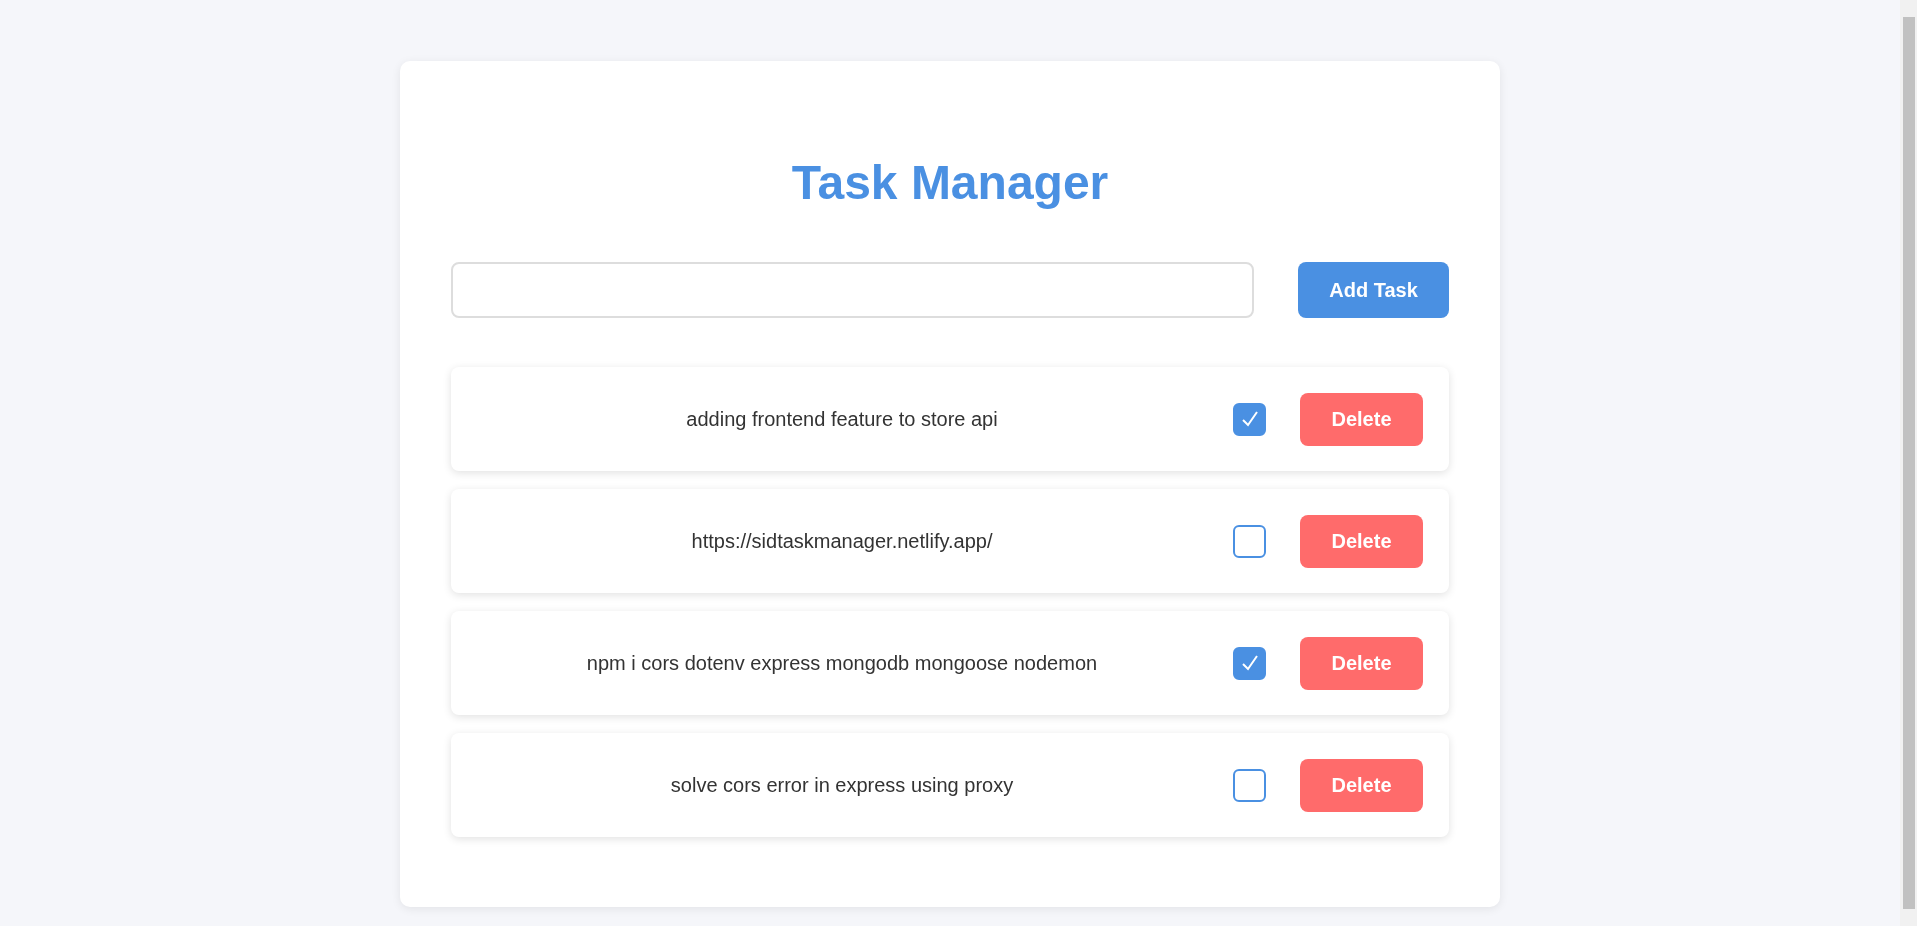 Image resolution: width=1917 pixels, height=926 pixels. Describe the element at coordinates (842, 419) in the screenshot. I see `task-text: adding frontend feature to store api` at that location.